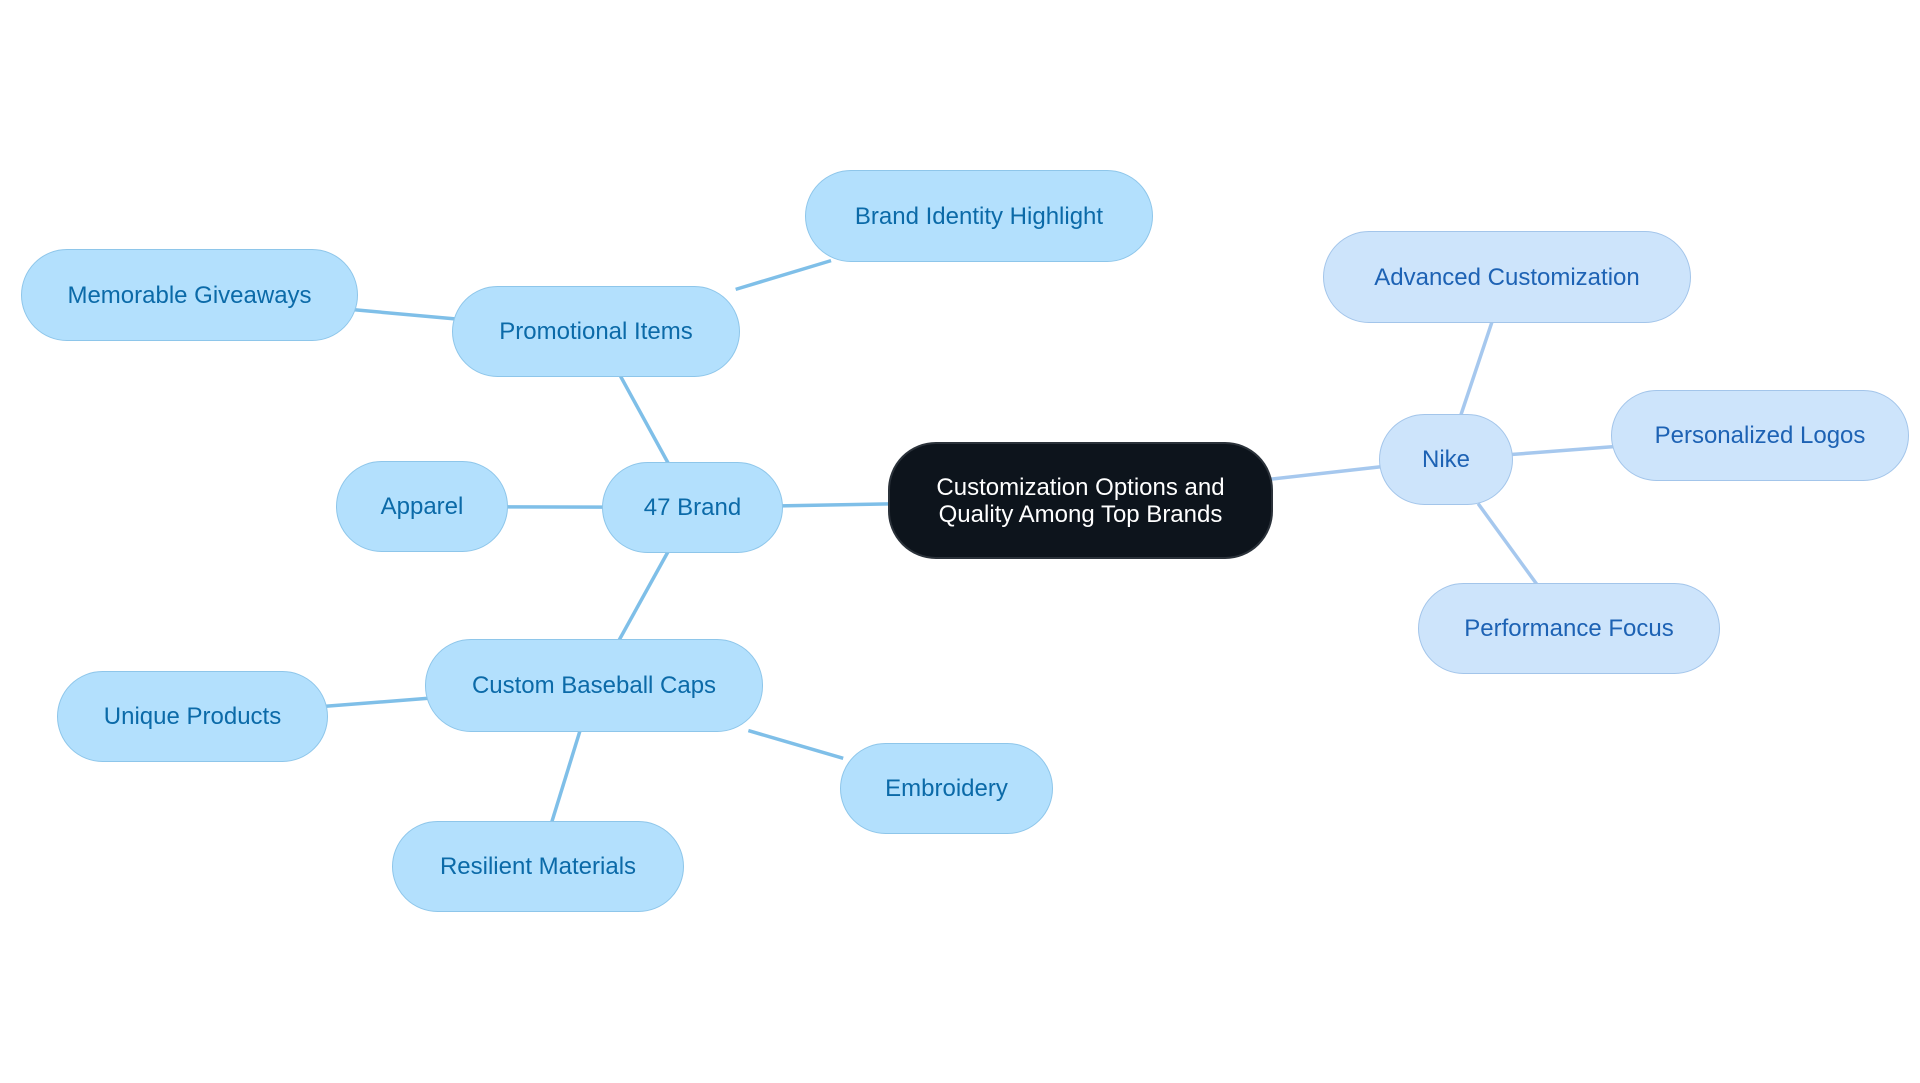 The height and width of the screenshot is (1083, 1920). What do you see at coordinates (783, 275) in the screenshot?
I see `connector-promotional-brandIdentity` at bounding box center [783, 275].